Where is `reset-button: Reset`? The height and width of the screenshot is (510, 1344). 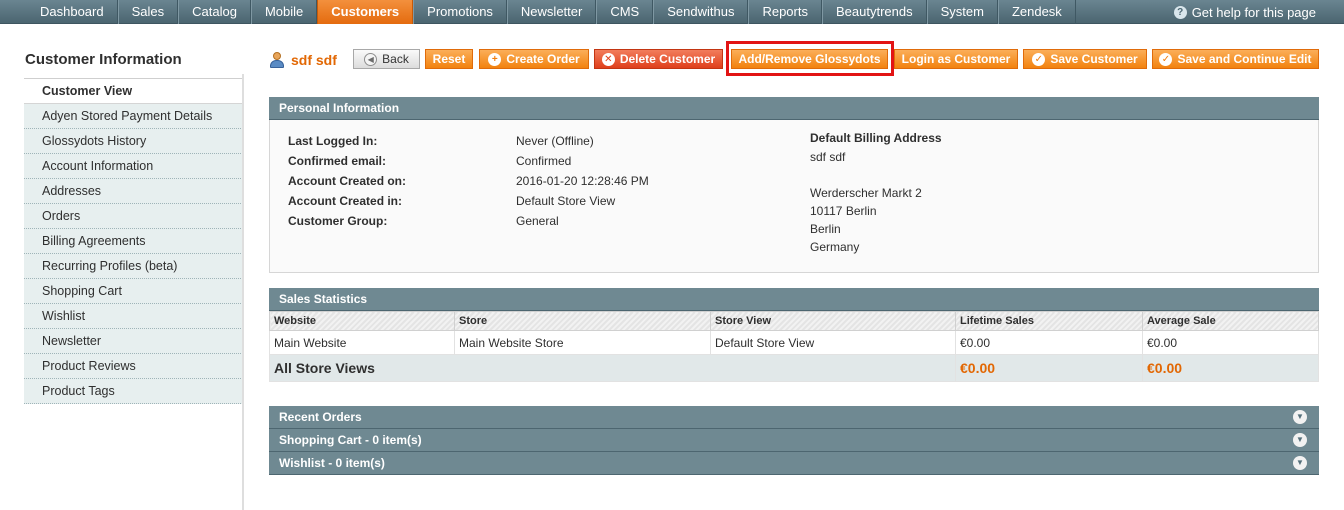
reset-button: Reset is located at coordinates (449, 59).